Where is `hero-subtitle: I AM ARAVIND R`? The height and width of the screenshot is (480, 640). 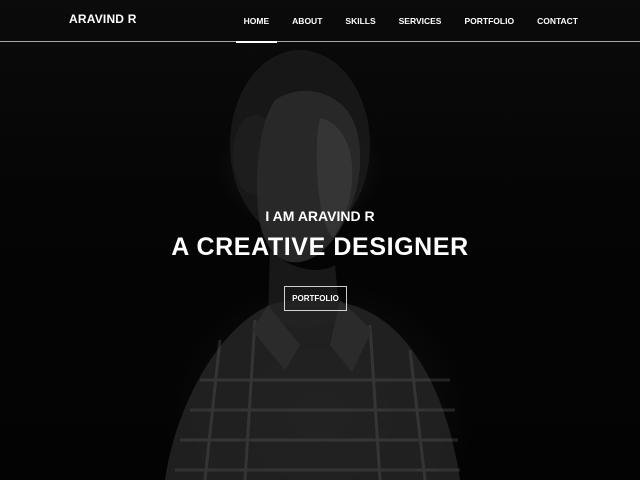 hero-subtitle: I AM ARAVIND R is located at coordinates (320, 216).